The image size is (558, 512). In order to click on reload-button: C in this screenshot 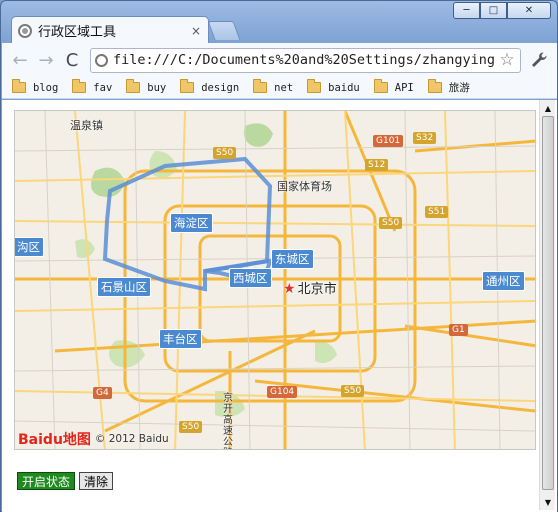, I will do `click(72, 60)`.